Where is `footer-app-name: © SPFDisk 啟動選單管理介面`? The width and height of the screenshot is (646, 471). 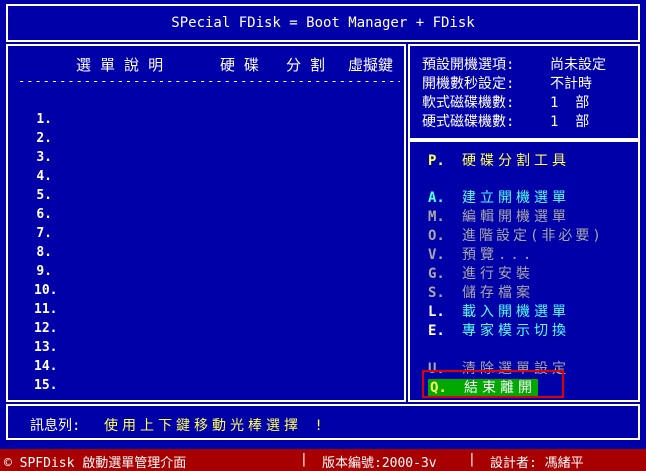
footer-app-name: © SPFDisk 啟動選單管理介面 is located at coordinates (95, 463).